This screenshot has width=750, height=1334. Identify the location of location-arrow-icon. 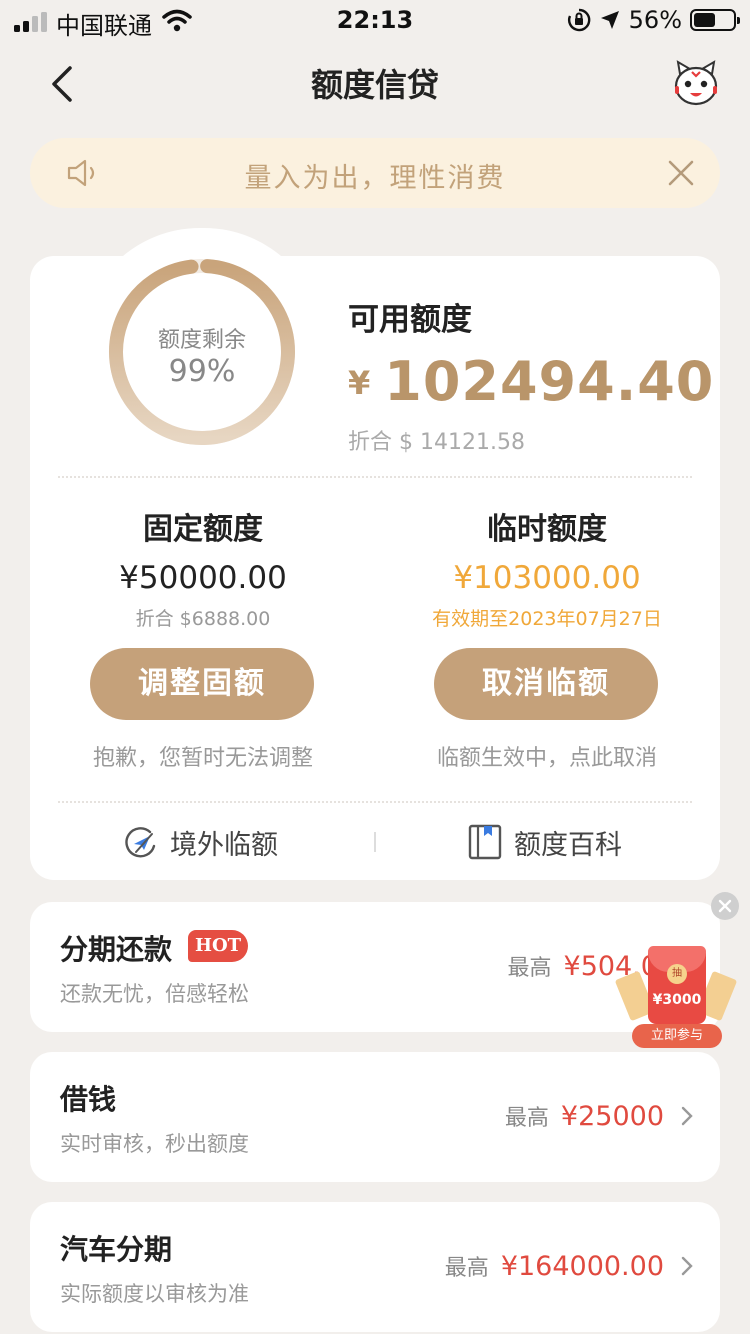
(609, 20).